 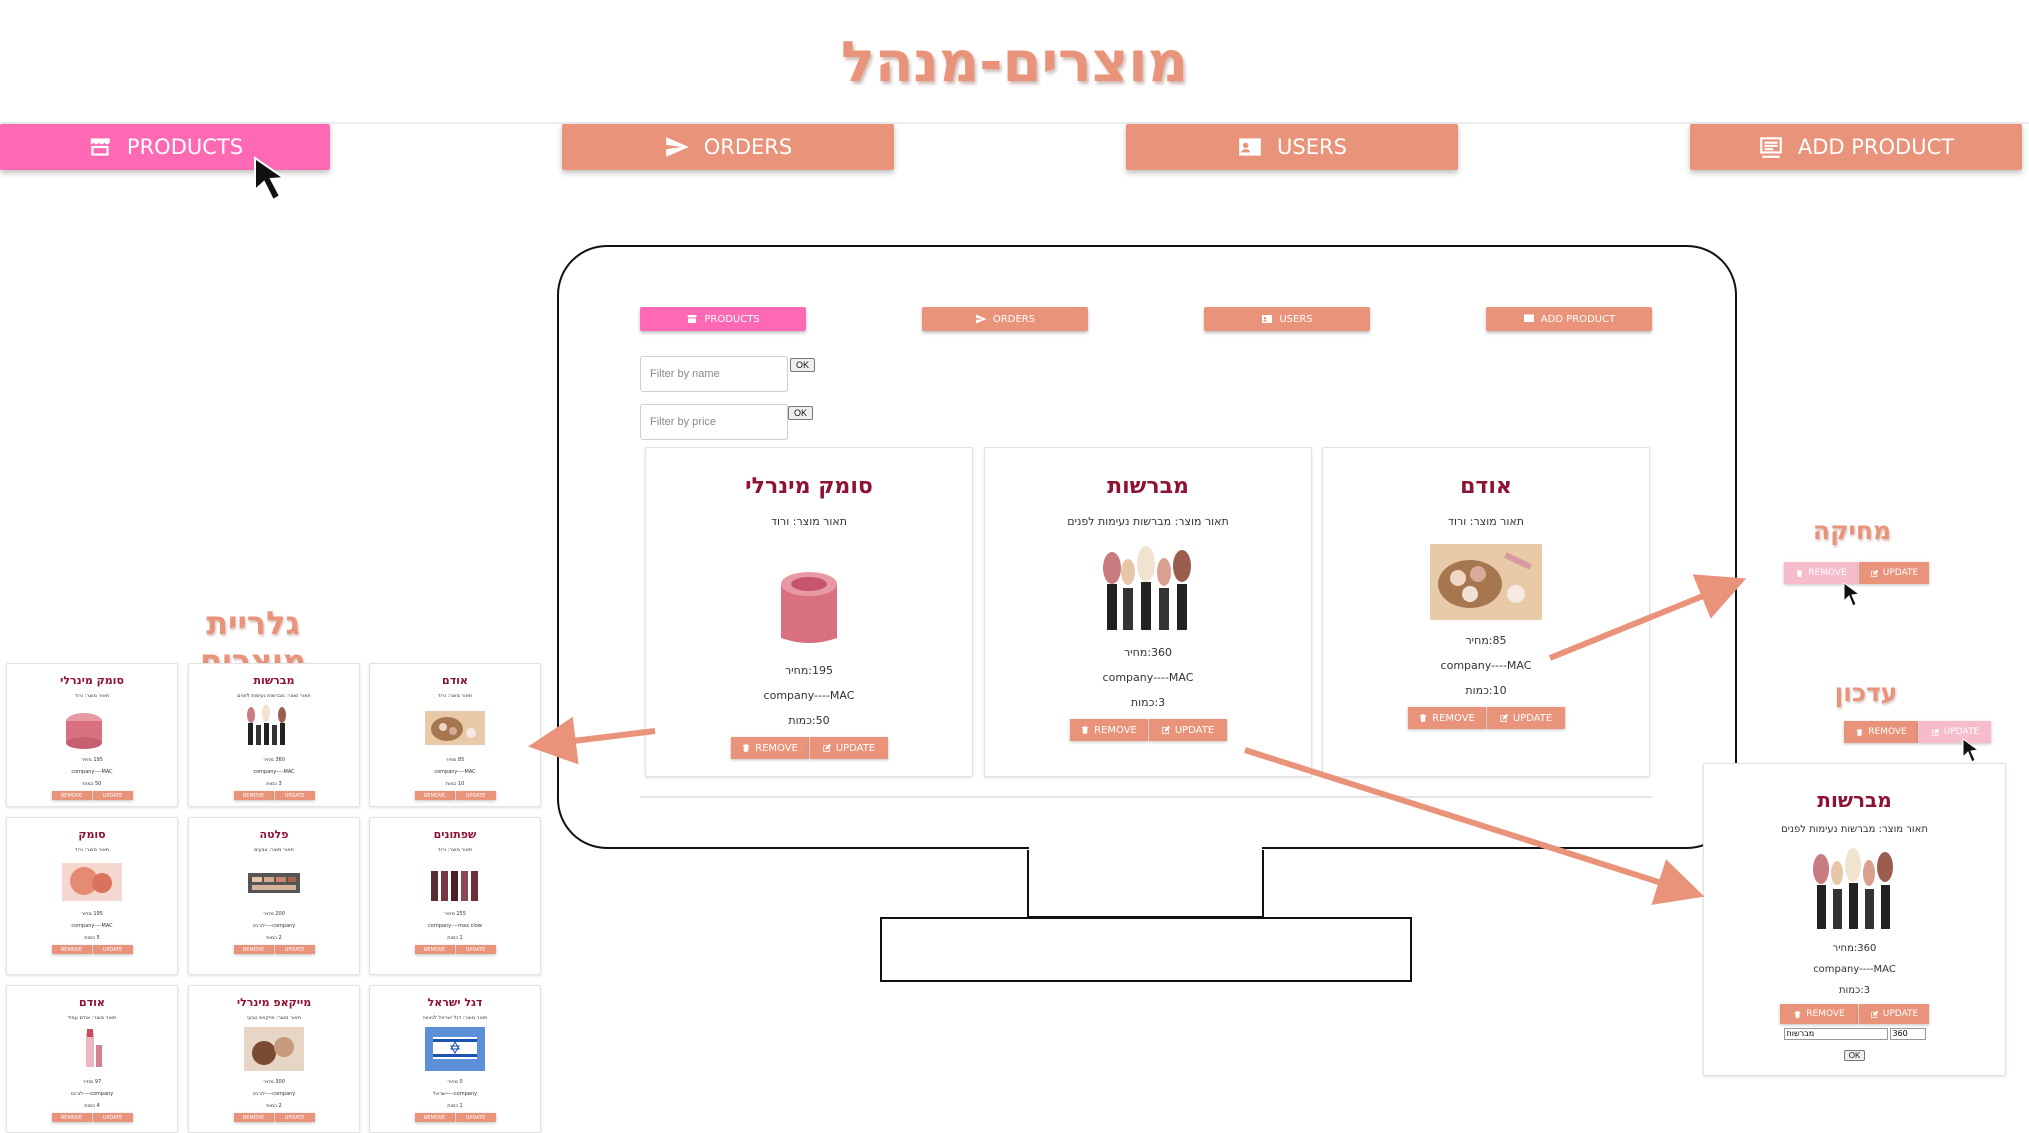 I want to click on product-quantity: 1 כמות, so click(x=455, y=938).